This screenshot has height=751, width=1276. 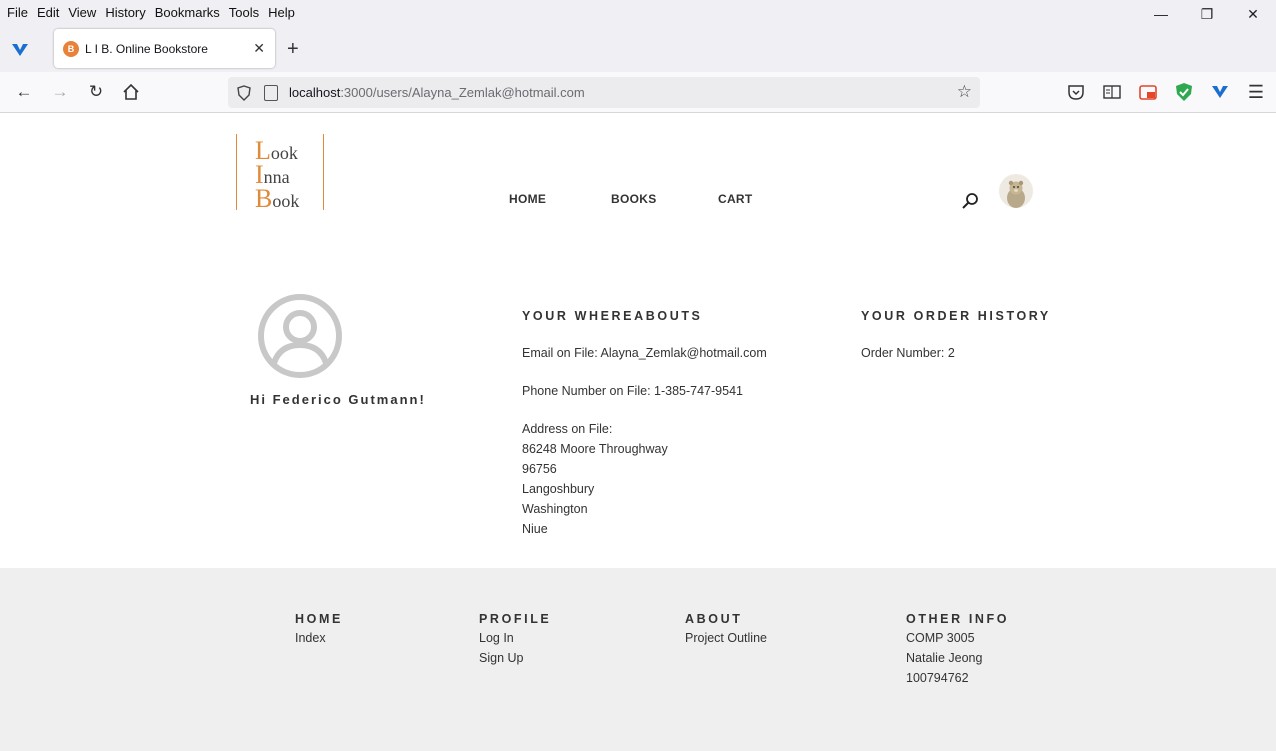 I want to click on footer-other-title: OTHER INFO, so click(x=958, y=619).